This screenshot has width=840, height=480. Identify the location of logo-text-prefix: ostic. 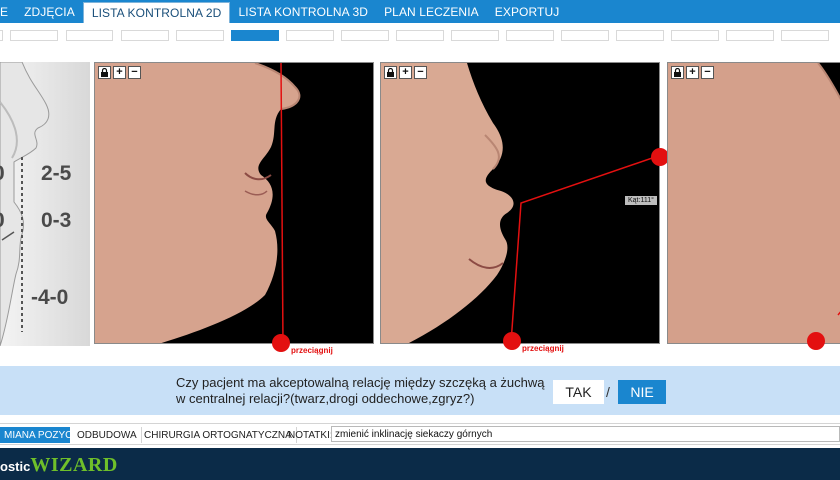
(15, 466).